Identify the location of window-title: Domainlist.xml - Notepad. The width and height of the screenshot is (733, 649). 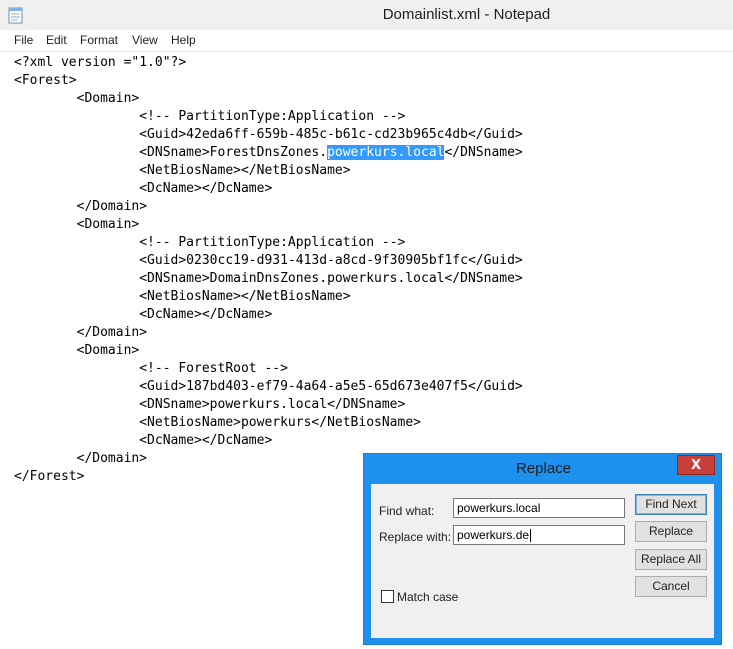
(466, 14).